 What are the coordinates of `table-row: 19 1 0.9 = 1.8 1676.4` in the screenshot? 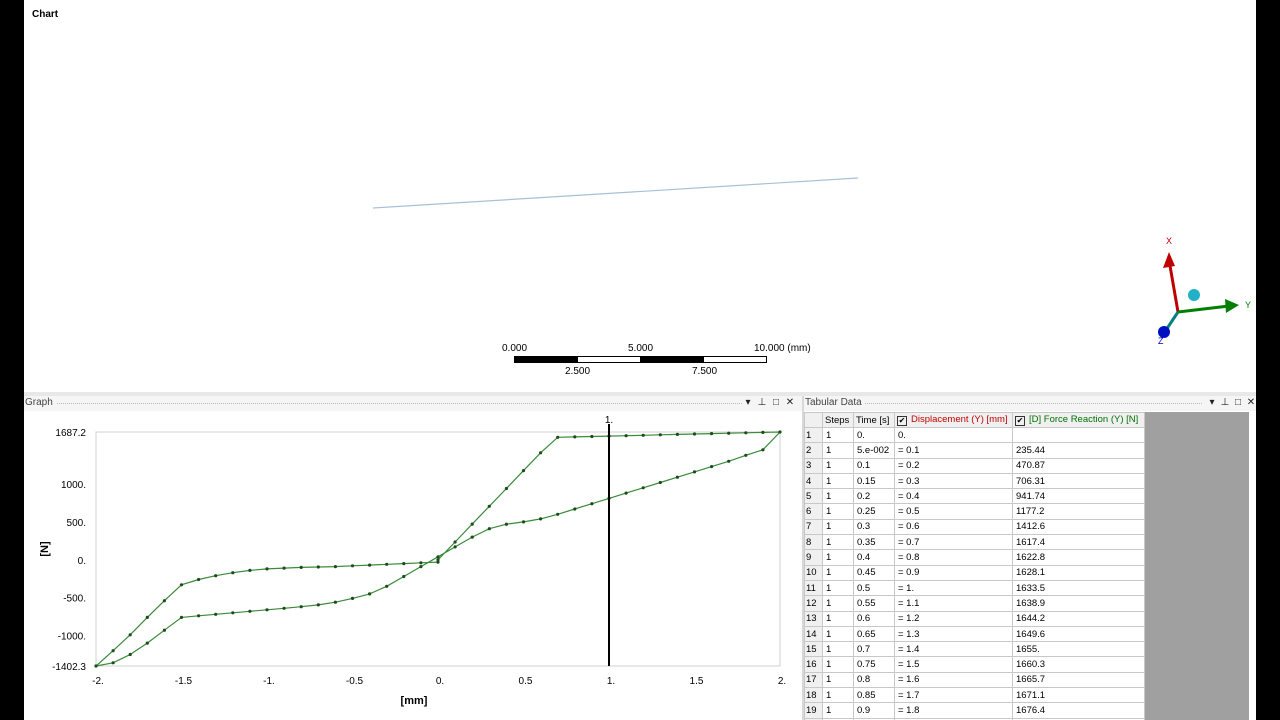 It's located at (974, 710).